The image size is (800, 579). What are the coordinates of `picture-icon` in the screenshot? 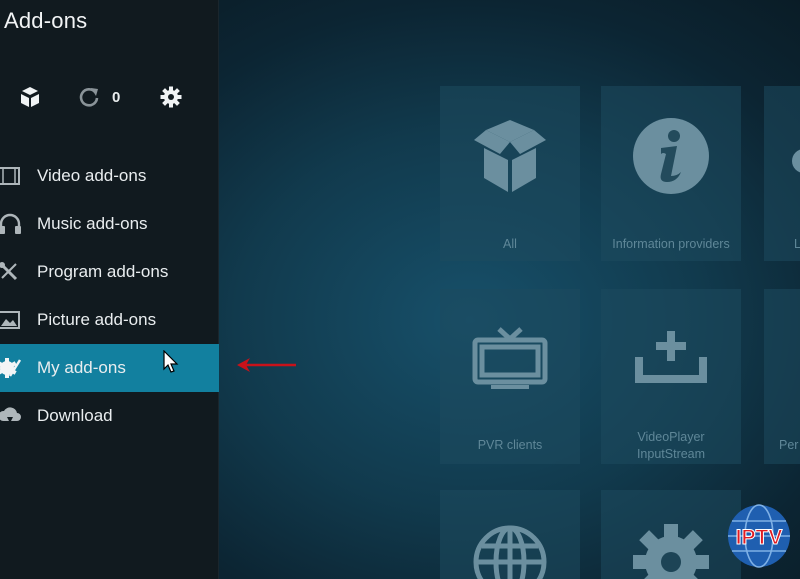 It's located at (10, 320).